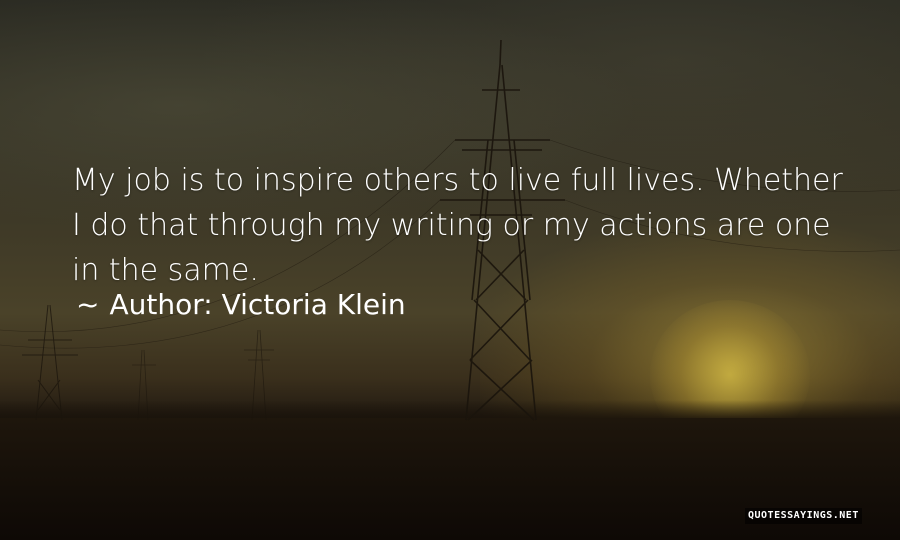 Image resolution: width=900 pixels, height=540 pixels. Describe the element at coordinates (88, 304) in the screenshot. I see `tilde-prefix: ~` at that location.